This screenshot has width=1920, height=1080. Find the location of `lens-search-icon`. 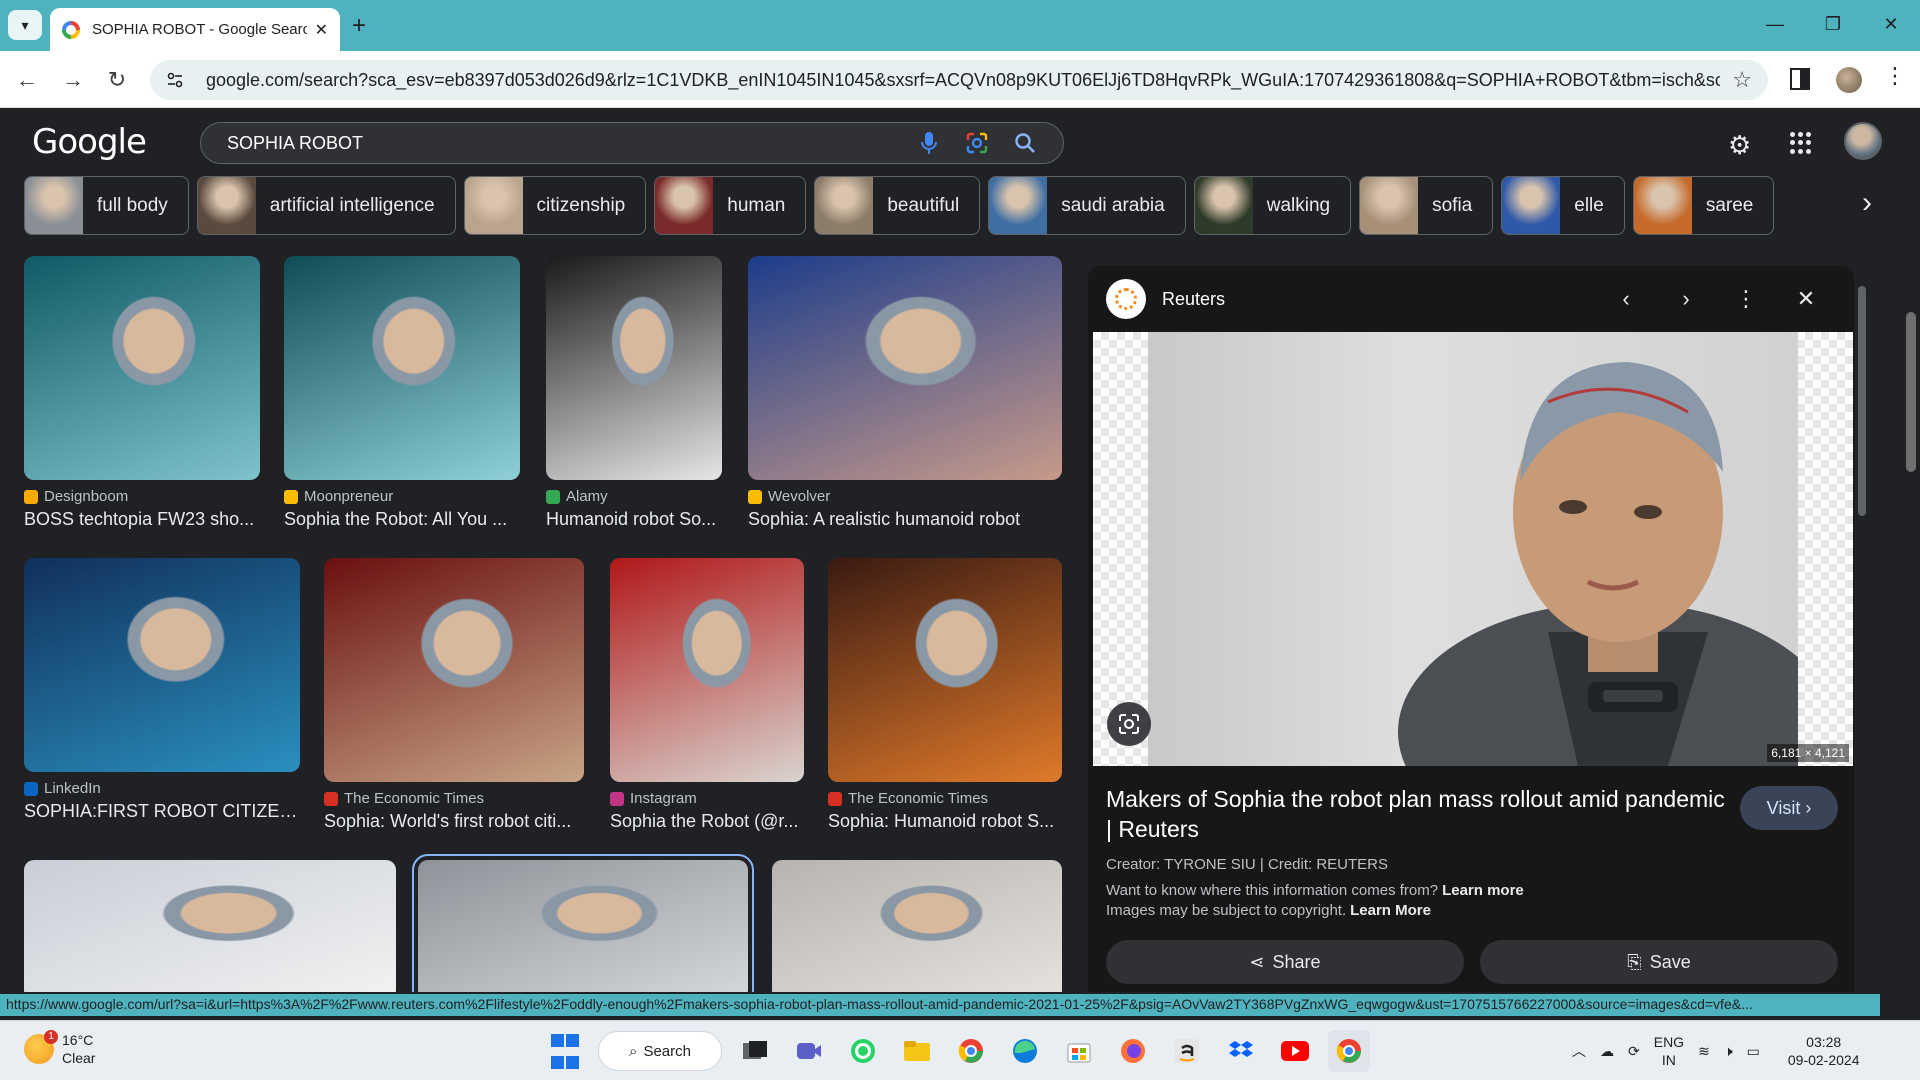

lens-search-icon is located at coordinates (1129, 724).